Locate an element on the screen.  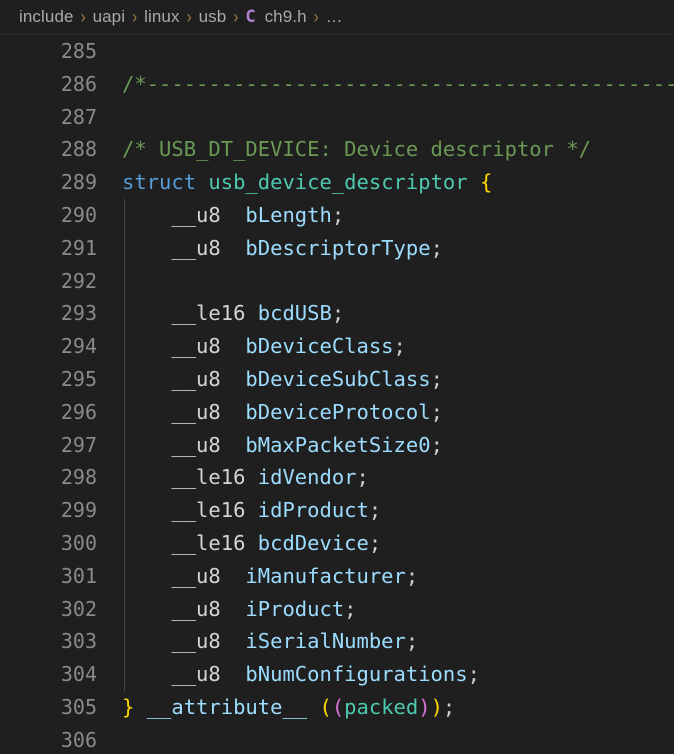
code-token: usb_device_descriptor is located at coordinates (338, 182).